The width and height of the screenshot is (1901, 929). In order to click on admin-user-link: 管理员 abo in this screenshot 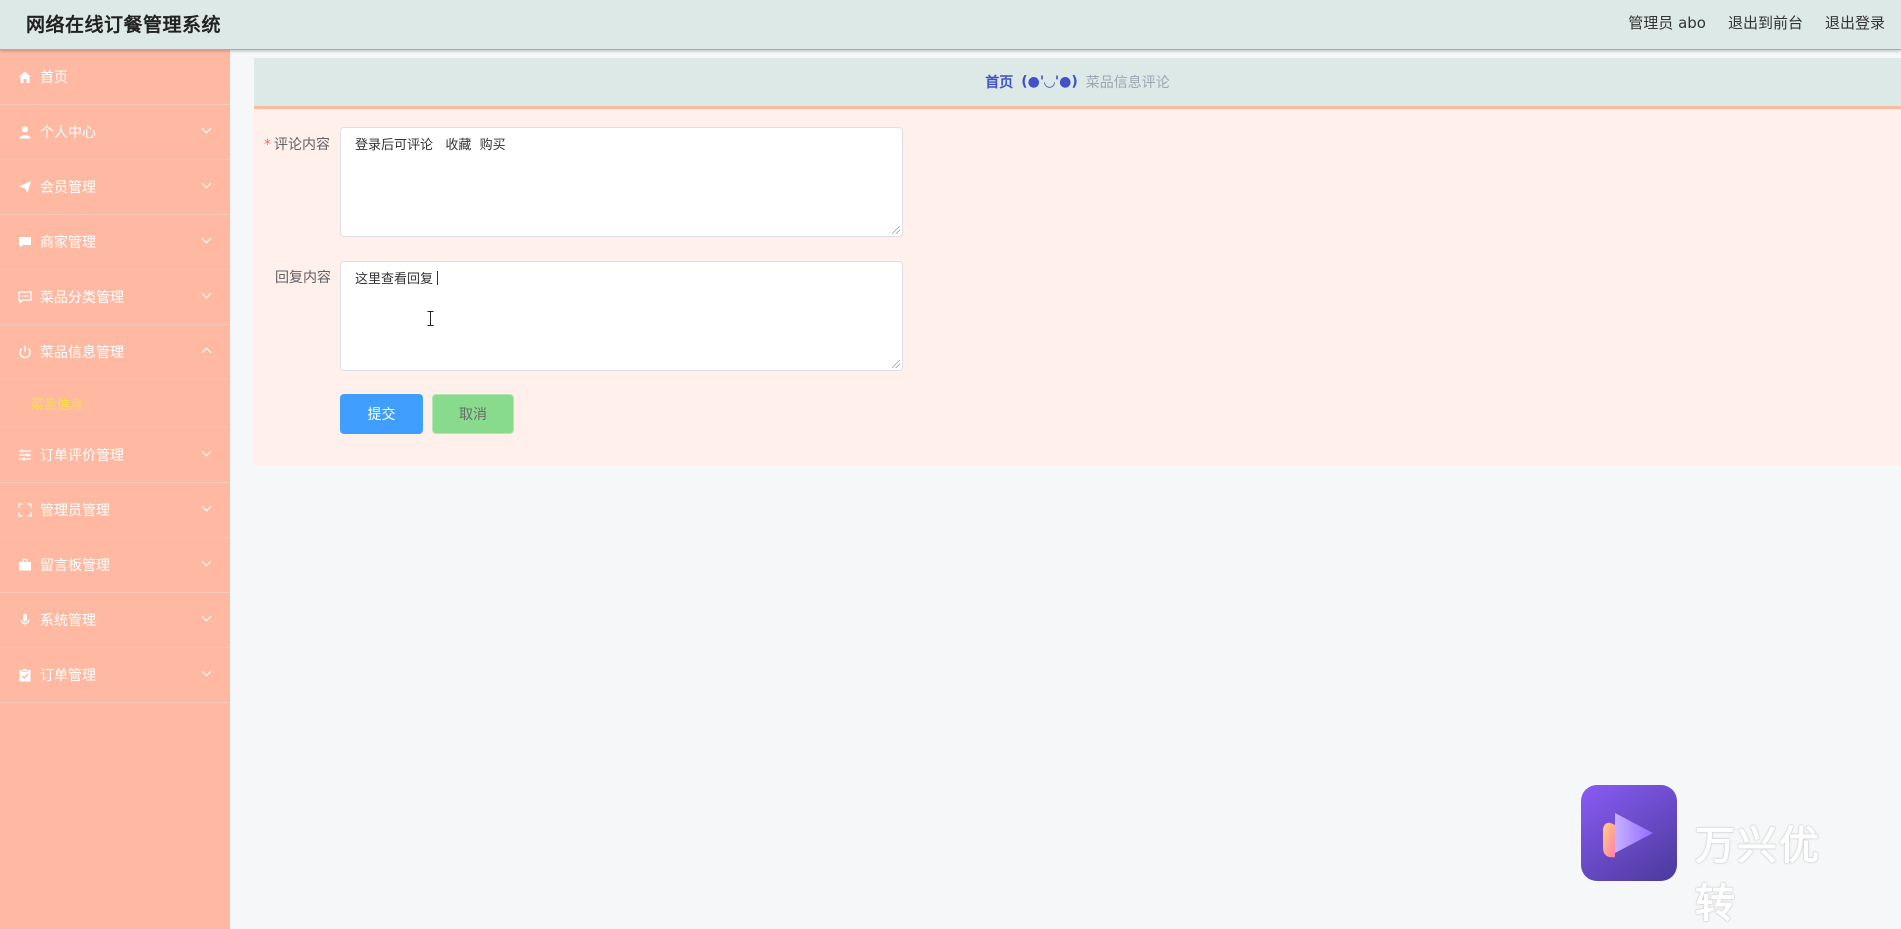, I will do `click(1667, 22)`.